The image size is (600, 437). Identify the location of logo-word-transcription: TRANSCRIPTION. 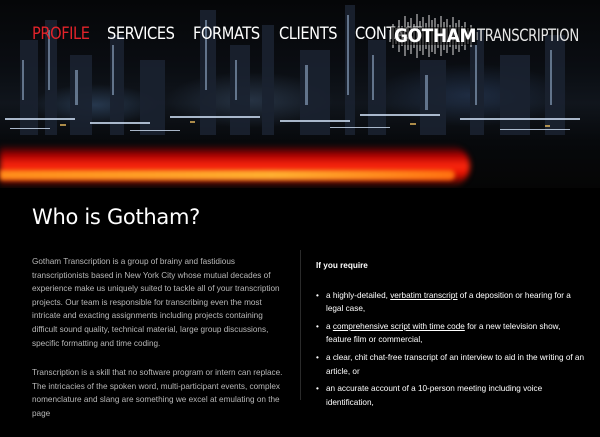
(528, 36).